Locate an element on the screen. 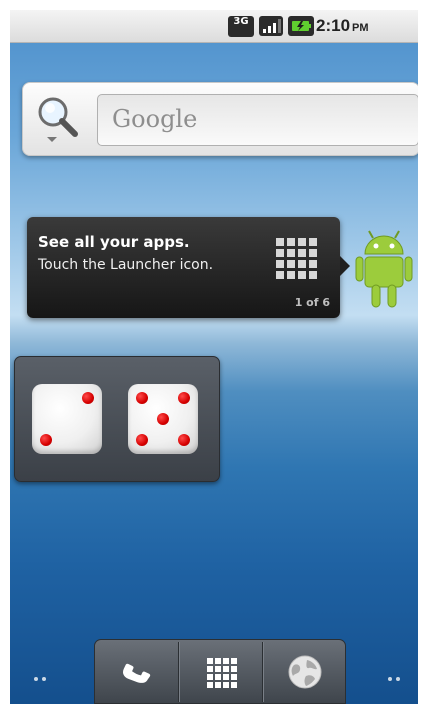 The height and width of the screenshot is (704, 422). dock is located at coordinates (220, 671).